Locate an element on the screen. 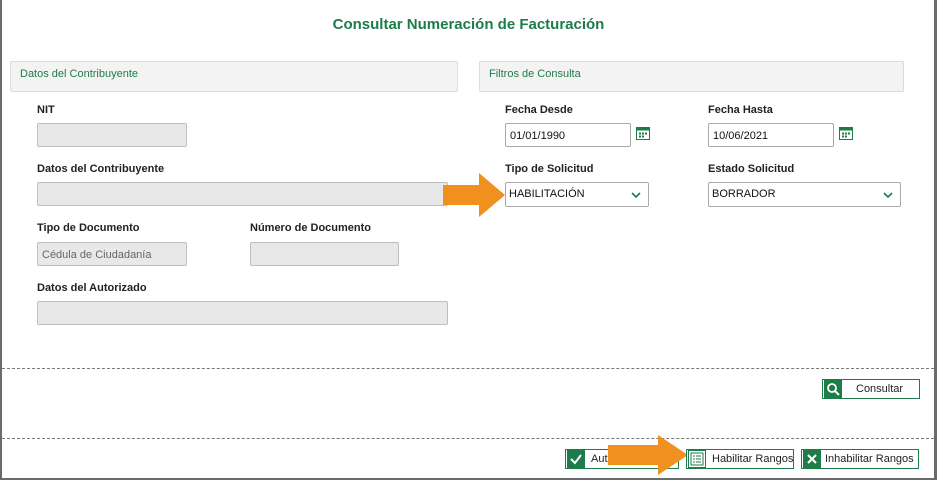 The image size is (937, 480). fecha-hasta-input: 10/06/2021 is located at coordinates (771, 135).